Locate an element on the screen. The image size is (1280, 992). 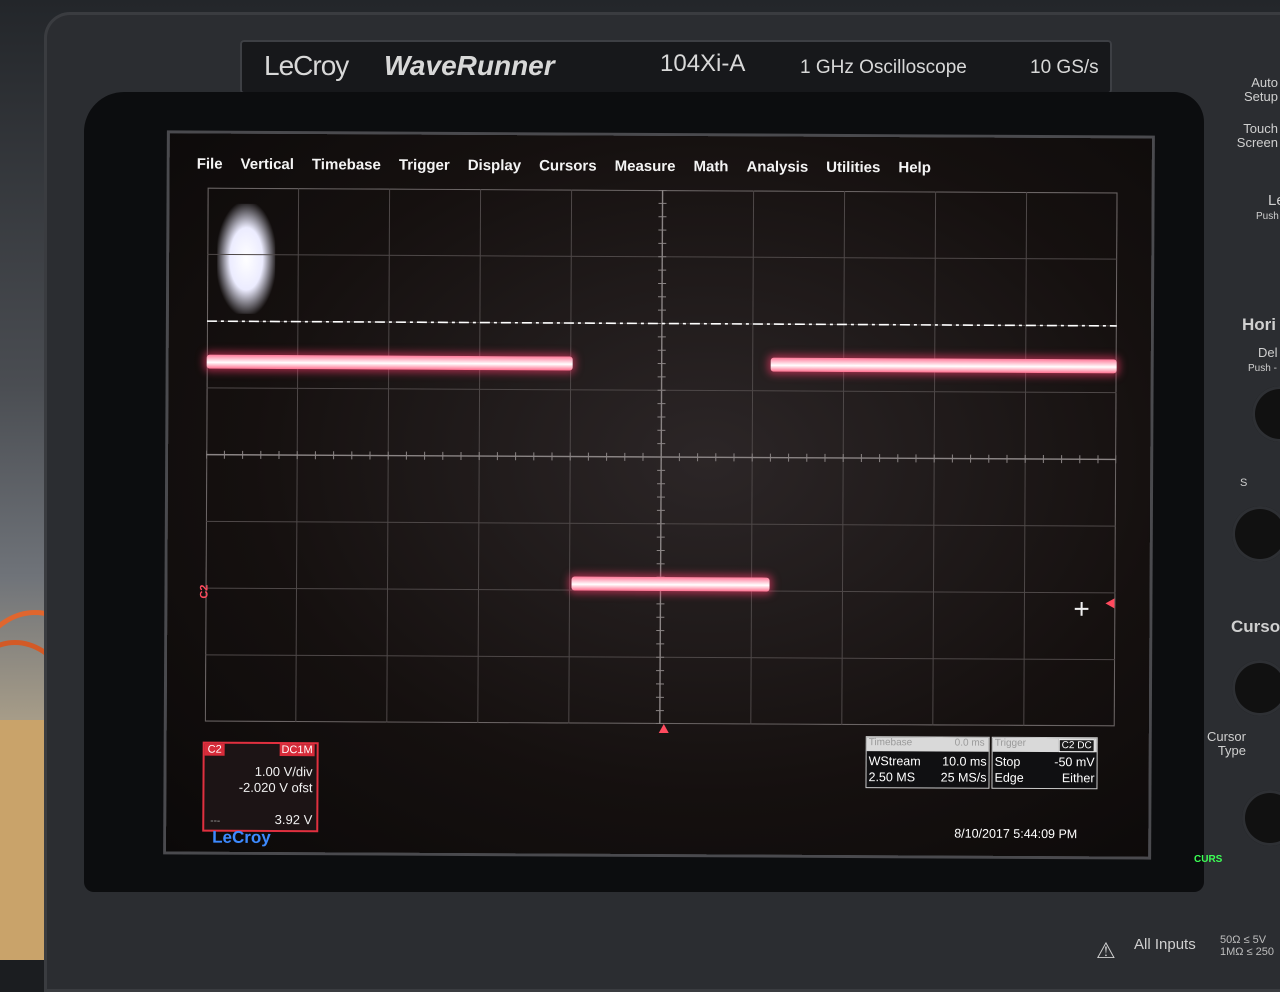
level-label: Le is located at coordinates (1274, 201).